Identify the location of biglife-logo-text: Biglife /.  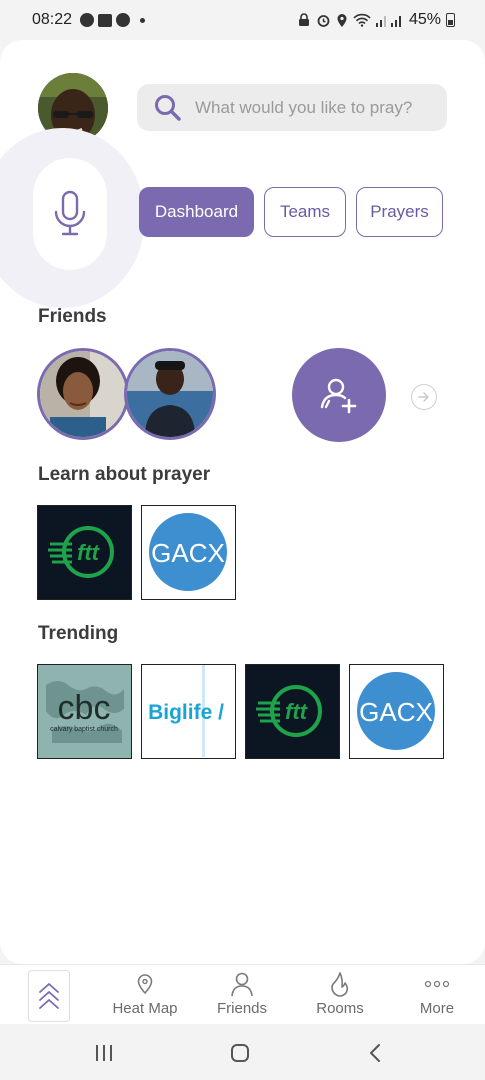
(186, 712).